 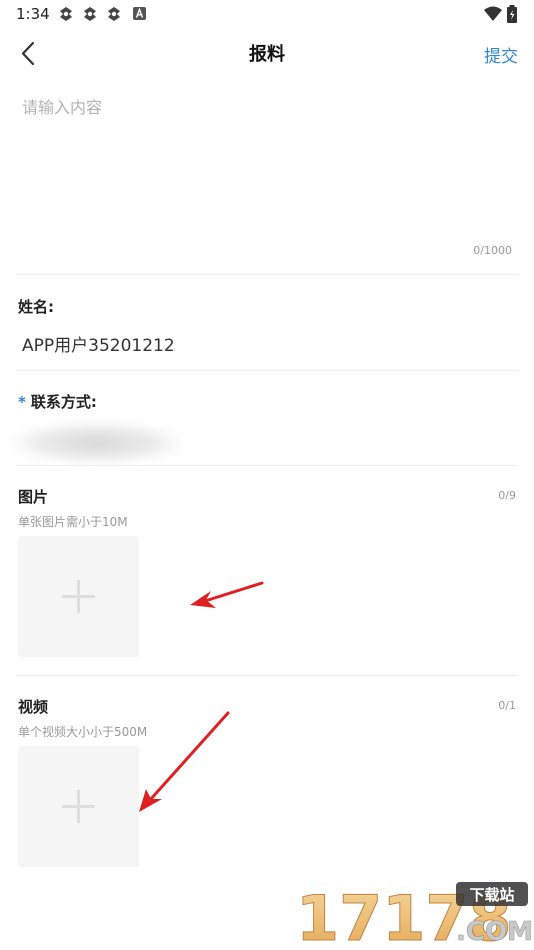 I want to click on contact-field, so click(x=97, y=443).